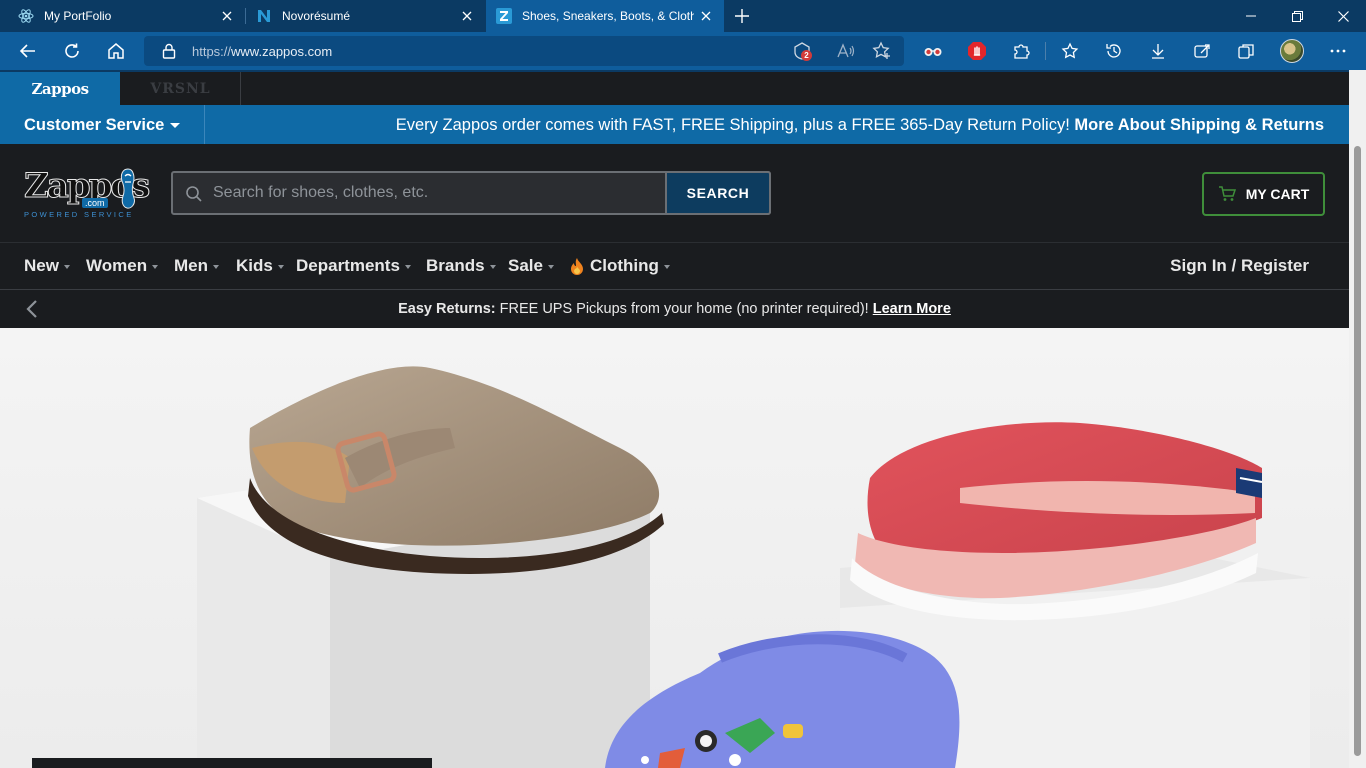 Image resolution: width=1366 pixels, height=768 pixels. What do you see at coordinates (1114, 51) in the screenshot?
I see `history-icon` at bounding box center [1114, 51].